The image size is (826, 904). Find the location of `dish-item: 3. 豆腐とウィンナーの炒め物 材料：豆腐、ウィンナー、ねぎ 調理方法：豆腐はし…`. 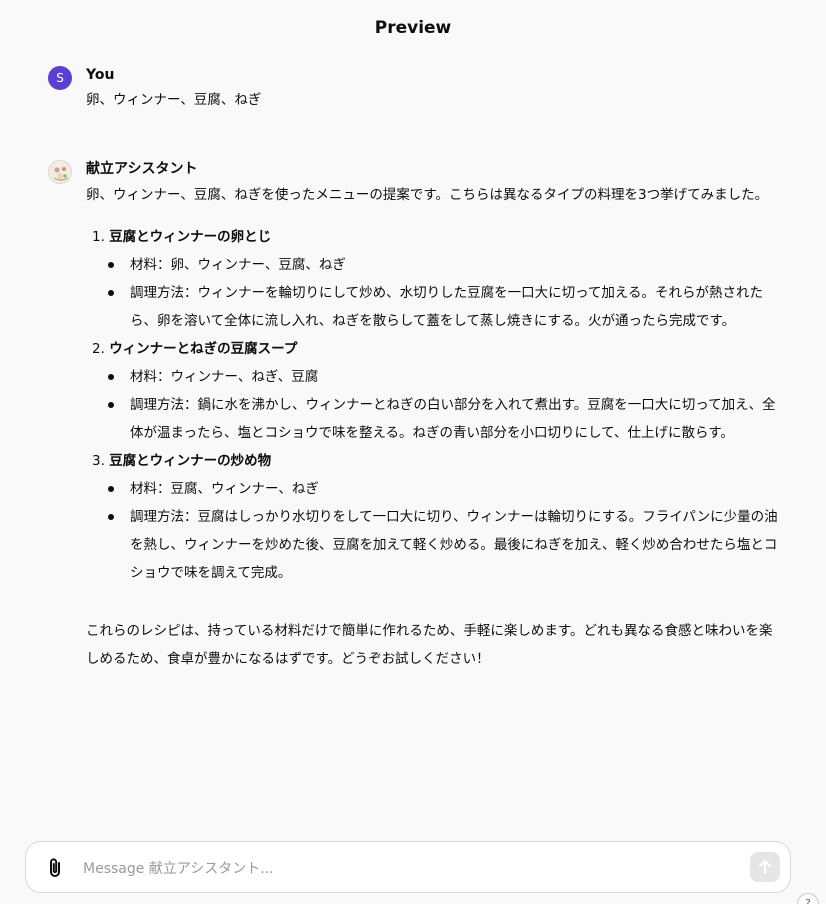

dish-item: 3. 豆腐とウィンナーの炒め物 材料：豆腐、ウィンナー、ねぎ 調理方法：豆腐はし… is located at coordinates (440, 517).